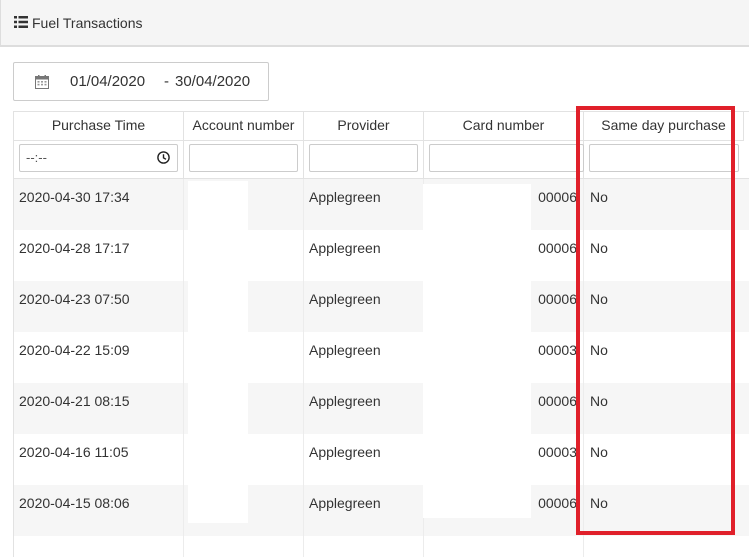 The width and height of the screenshot is (749, 557). What do you see at coordinates (99, 408) in the screenshot?
I see `cell-purchase-time: 2020-04-21 08:15` at bounding box center [99, 408].